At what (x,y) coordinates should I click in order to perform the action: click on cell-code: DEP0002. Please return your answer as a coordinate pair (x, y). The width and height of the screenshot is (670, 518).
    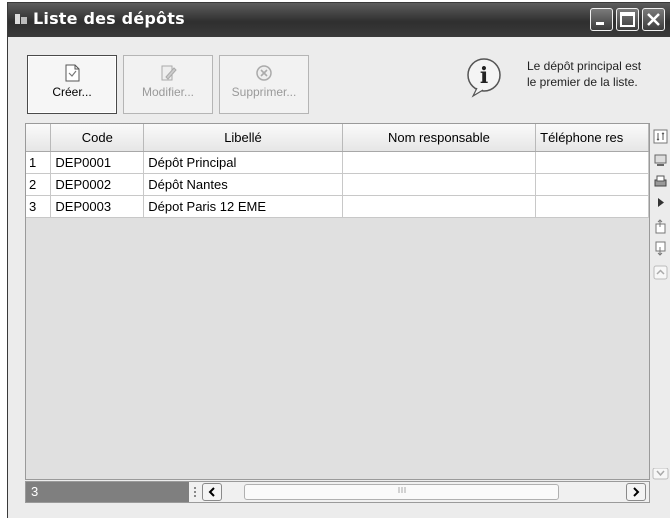
    Looking at the image, I should click on (97, 184).